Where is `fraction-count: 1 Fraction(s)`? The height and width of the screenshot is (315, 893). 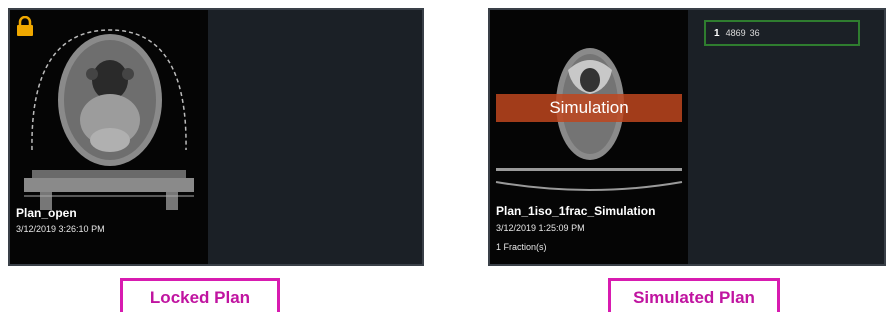 fraction-count: 1 Fraction(s) is located at coordinates (521, 247).